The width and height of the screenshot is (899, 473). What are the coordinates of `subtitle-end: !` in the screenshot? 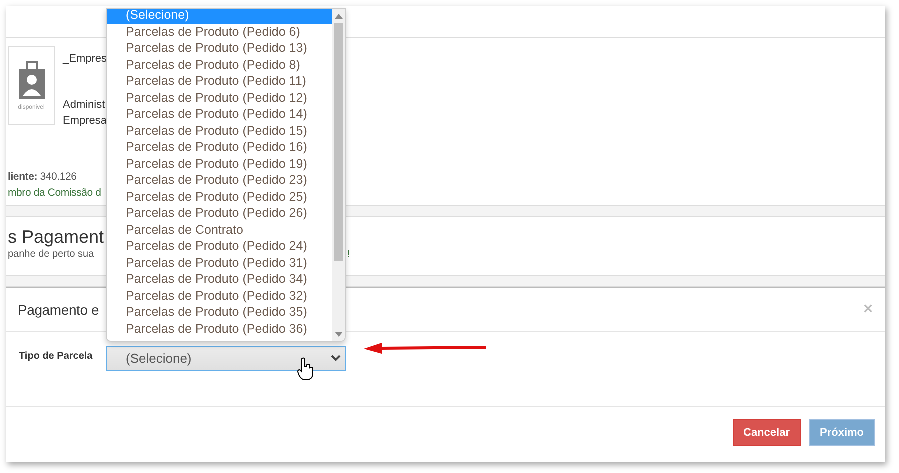 It's located at (348, 254).